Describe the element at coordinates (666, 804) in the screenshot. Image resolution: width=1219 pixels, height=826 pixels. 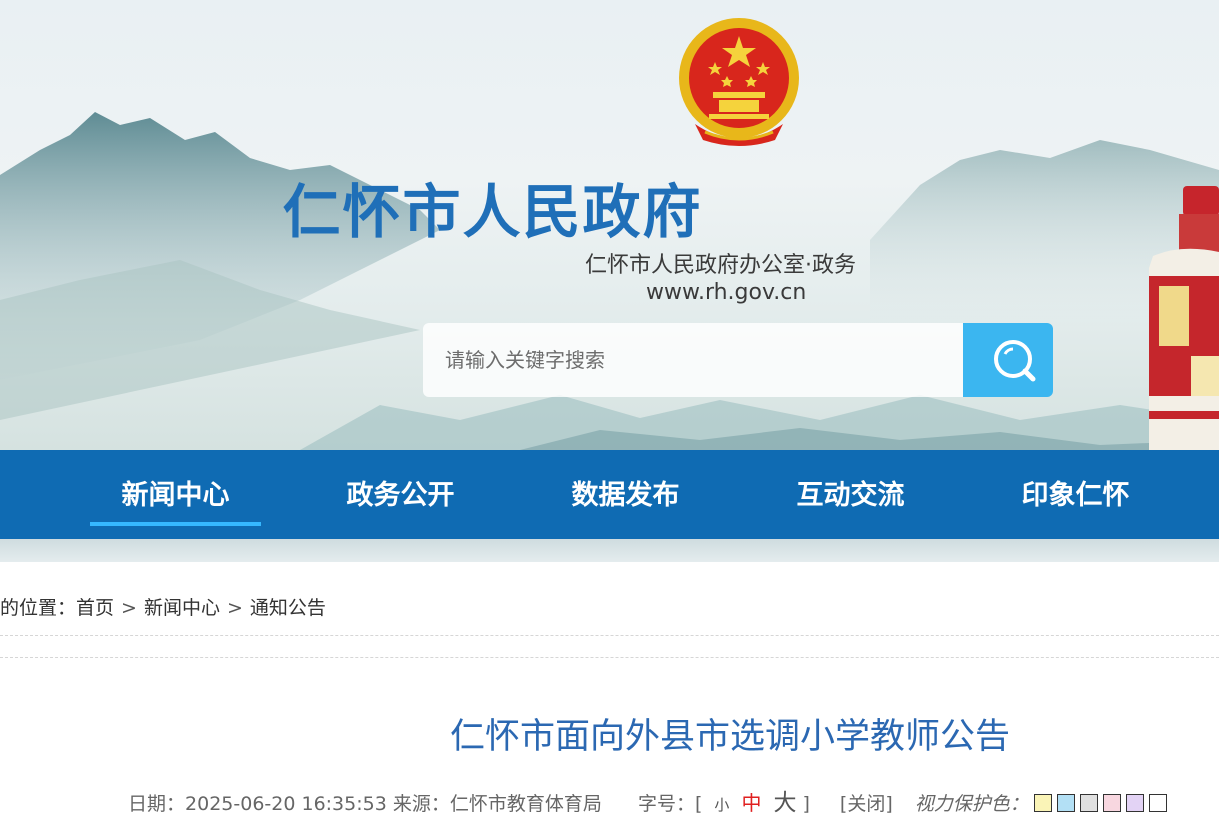
I see `fontsize-label: 字号：` at that location.